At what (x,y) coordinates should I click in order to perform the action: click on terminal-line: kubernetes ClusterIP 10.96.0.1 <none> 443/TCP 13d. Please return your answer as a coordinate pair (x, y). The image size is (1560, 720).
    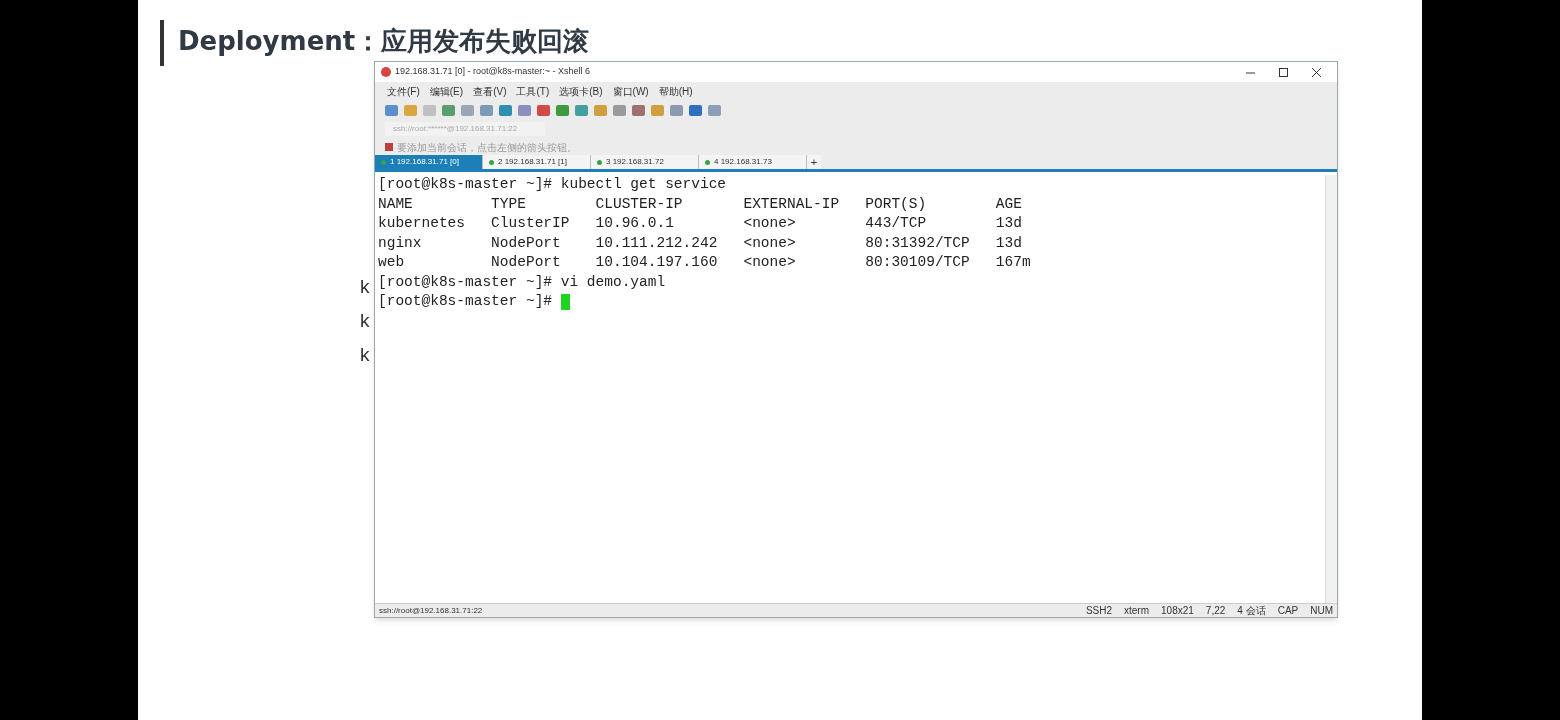
    Looking at the image, I should click on (700, 223).